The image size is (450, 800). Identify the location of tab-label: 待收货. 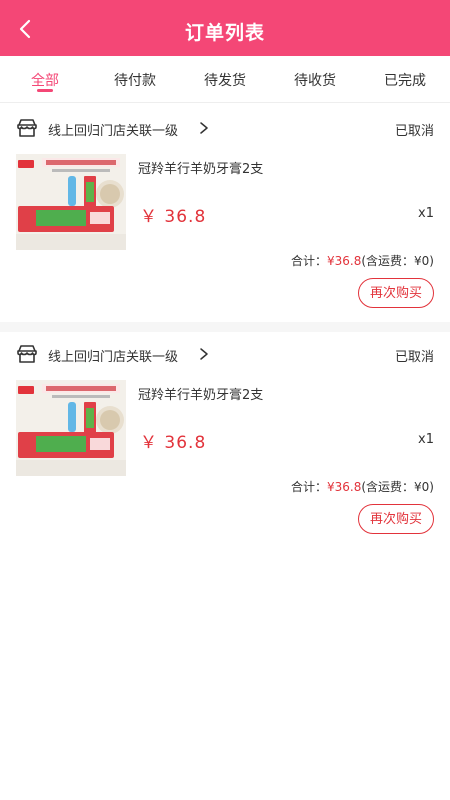
(315, 81).